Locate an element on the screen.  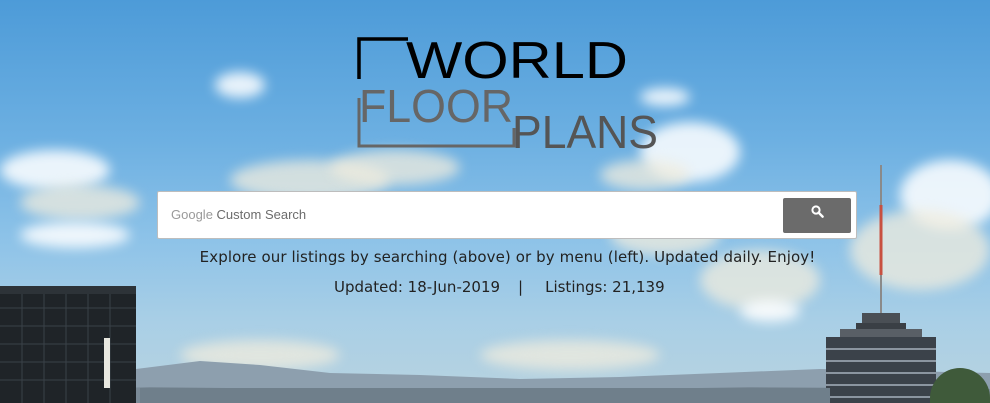
search-icon is located at coordinates (817, 211).